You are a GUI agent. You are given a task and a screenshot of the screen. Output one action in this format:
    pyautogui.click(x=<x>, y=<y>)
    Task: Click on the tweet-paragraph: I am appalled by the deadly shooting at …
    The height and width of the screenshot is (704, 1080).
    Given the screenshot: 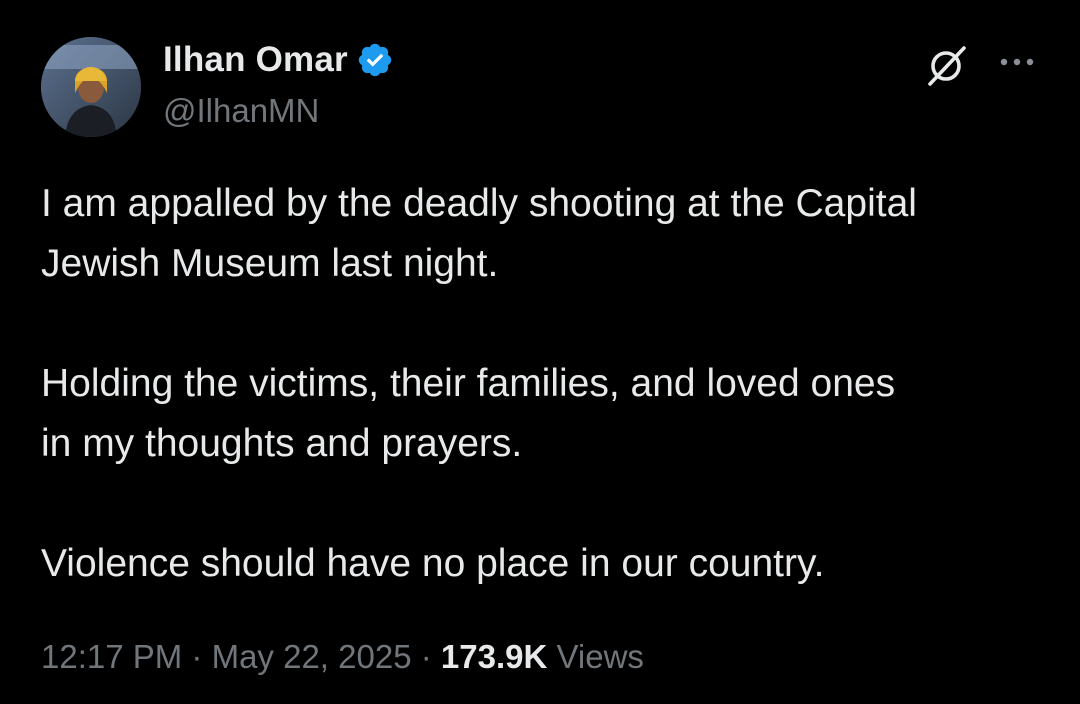 What is the action you would take?
    pyautogui.click(x=479, y=233)
    